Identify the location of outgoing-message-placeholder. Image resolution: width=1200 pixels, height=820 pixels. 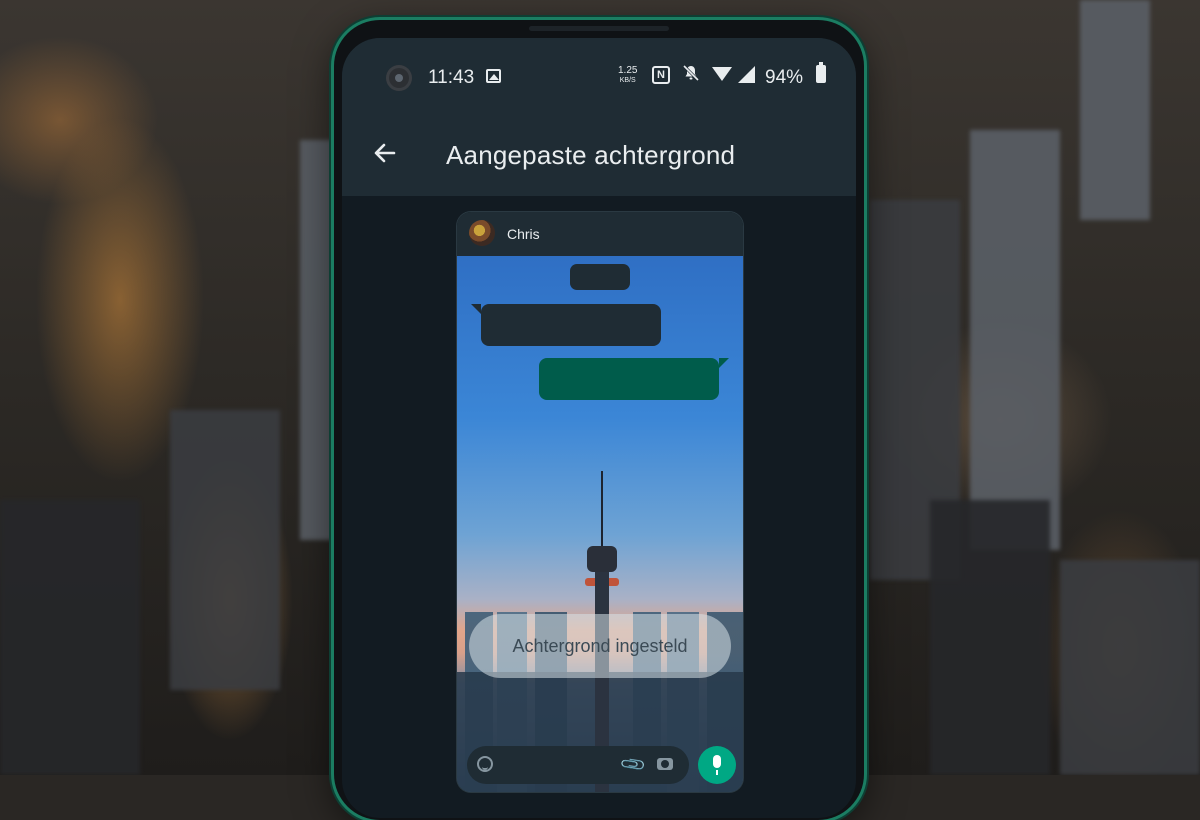
(634, 379).